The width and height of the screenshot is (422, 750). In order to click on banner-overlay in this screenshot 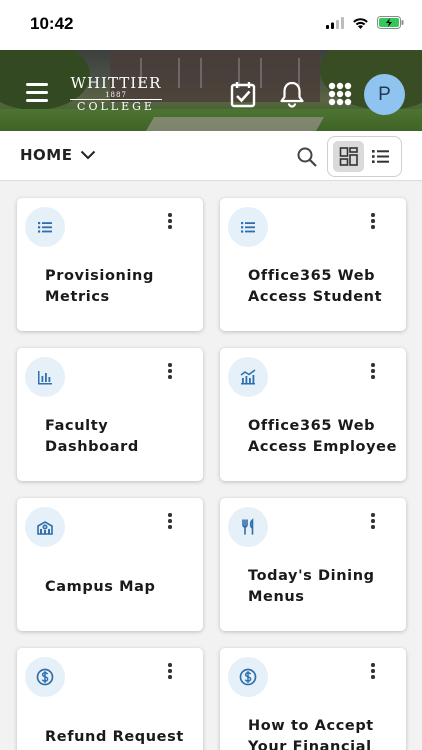, I will do `click(211, 90)`.